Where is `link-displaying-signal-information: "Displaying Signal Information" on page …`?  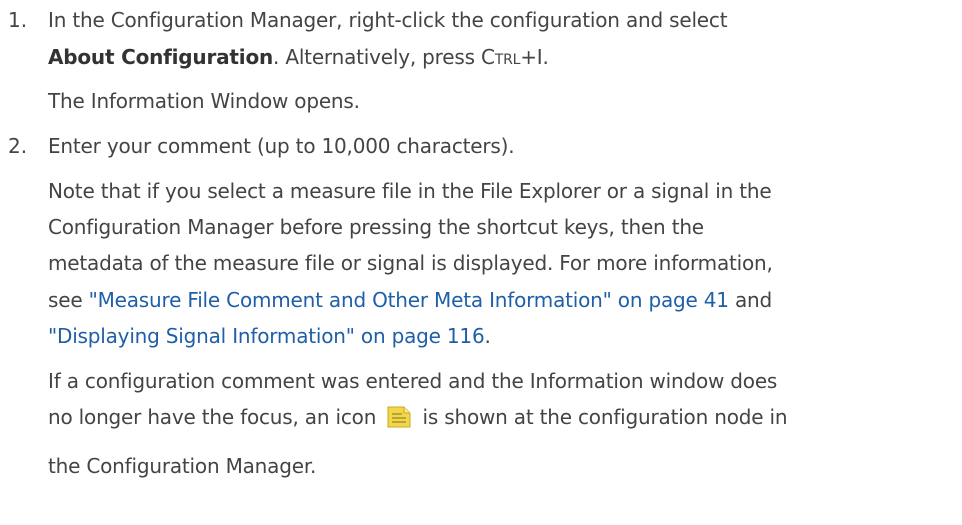
link-displaying-signal-information: "Displaying Signal Information" on page … is located at coordinates (266, 336).